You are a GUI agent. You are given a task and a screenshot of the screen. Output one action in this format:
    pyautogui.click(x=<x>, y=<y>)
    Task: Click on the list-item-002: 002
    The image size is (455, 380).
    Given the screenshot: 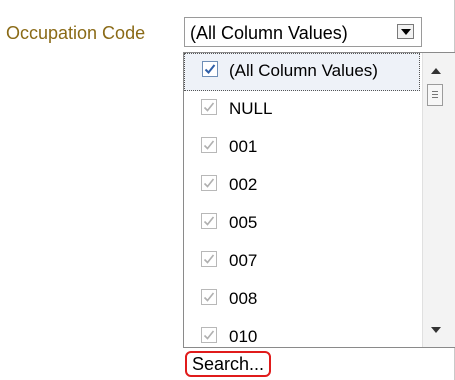 What is the action you would take?
    pyautogui.click(x=302, y=186)
    